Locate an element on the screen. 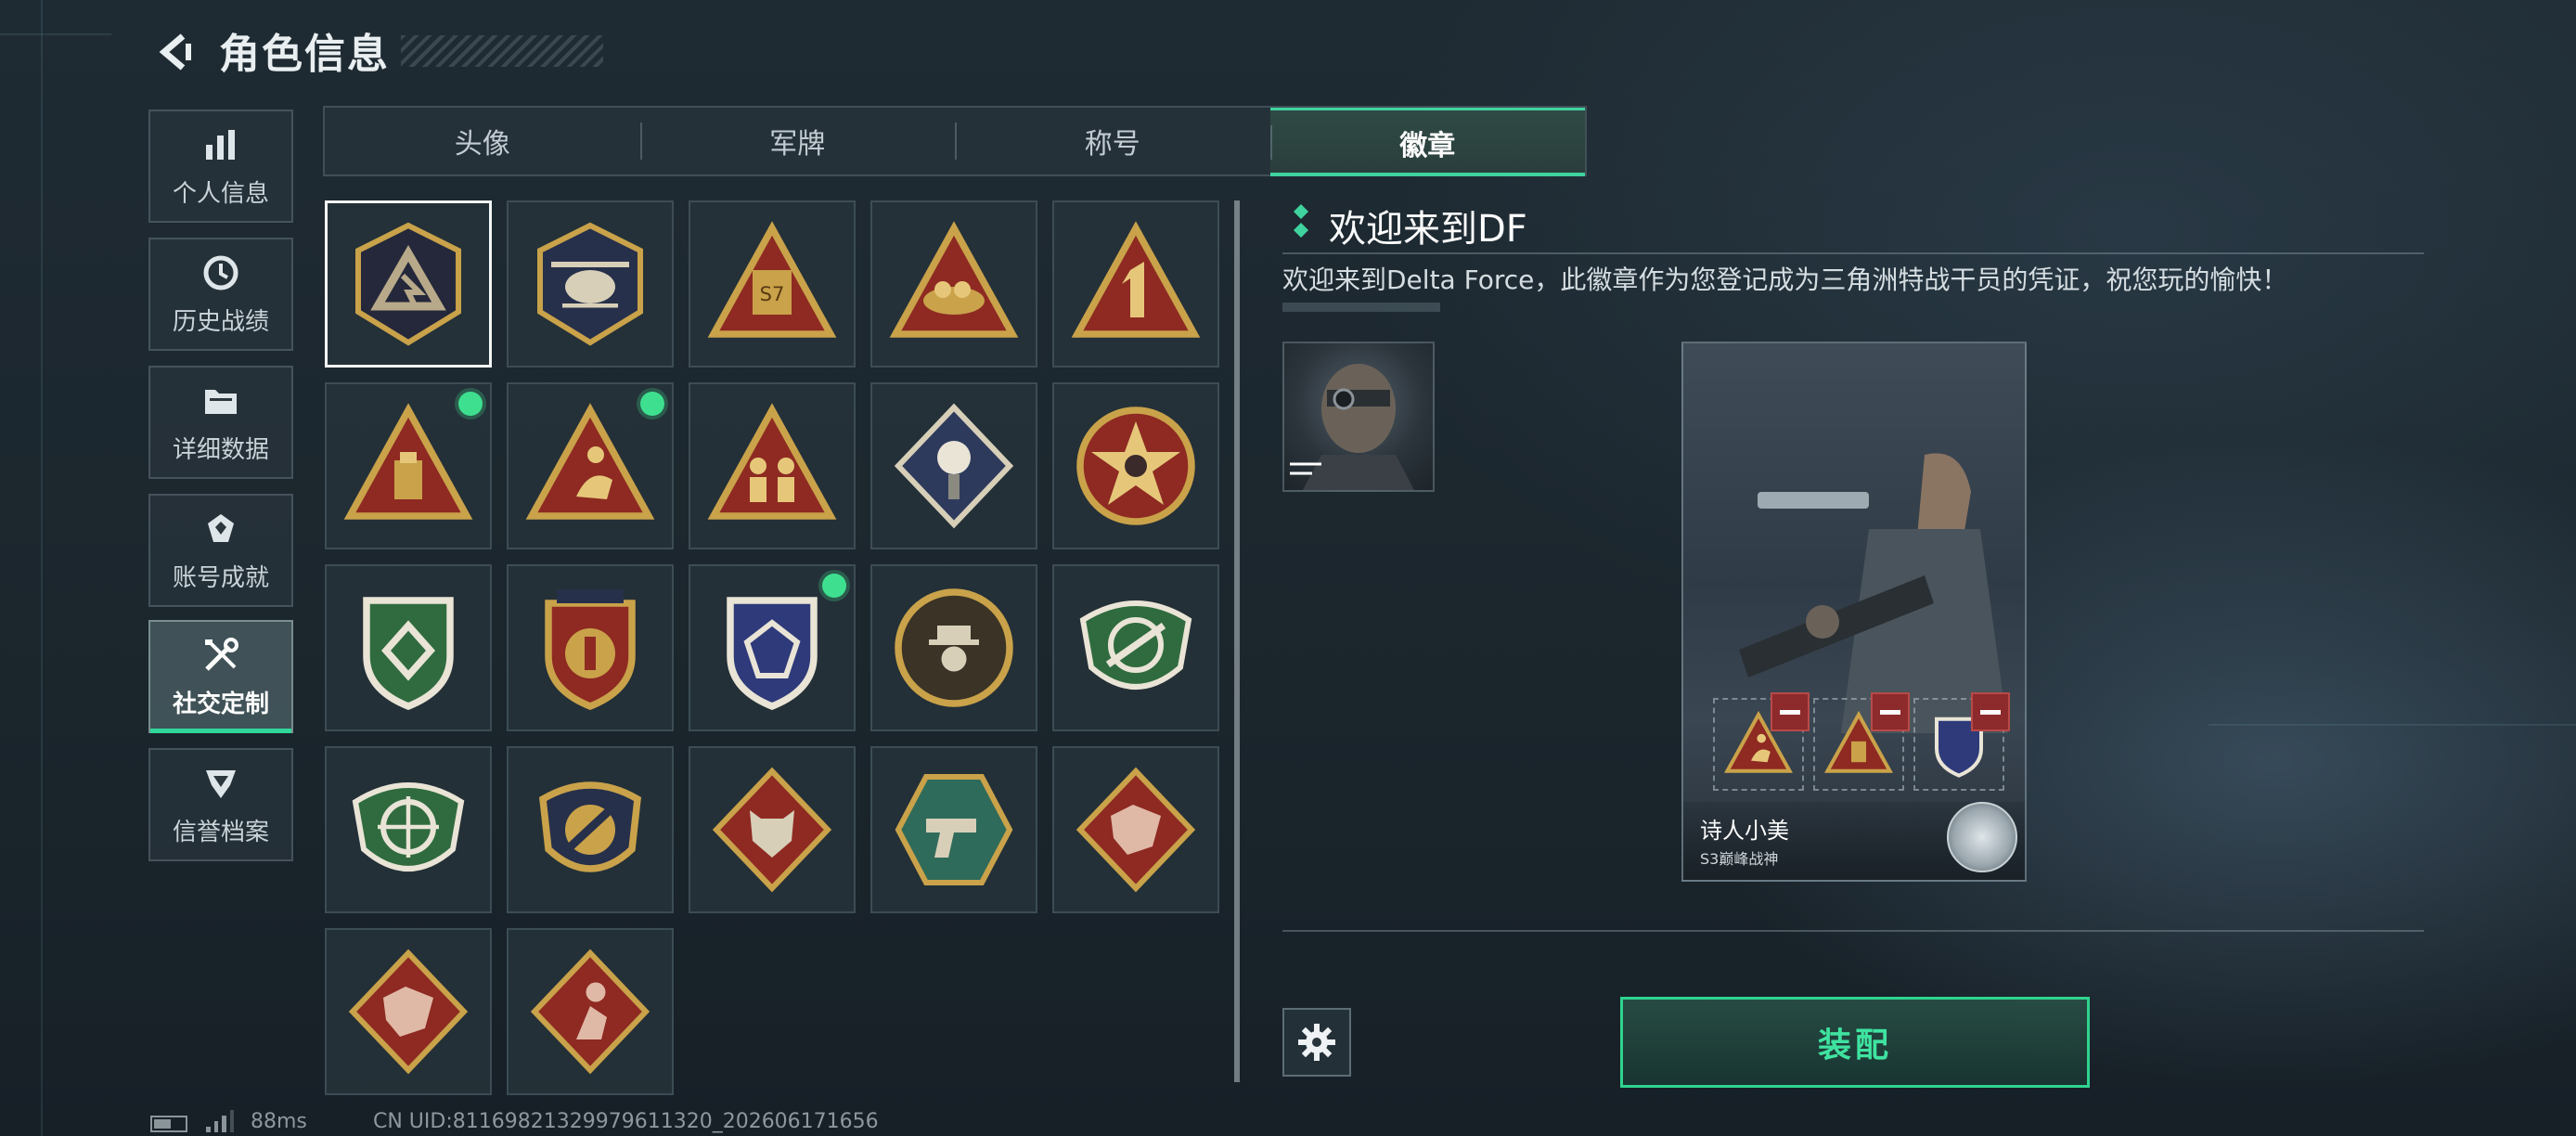  player-rank: S3巅峰战神 is located at coordinates (1740, 859).